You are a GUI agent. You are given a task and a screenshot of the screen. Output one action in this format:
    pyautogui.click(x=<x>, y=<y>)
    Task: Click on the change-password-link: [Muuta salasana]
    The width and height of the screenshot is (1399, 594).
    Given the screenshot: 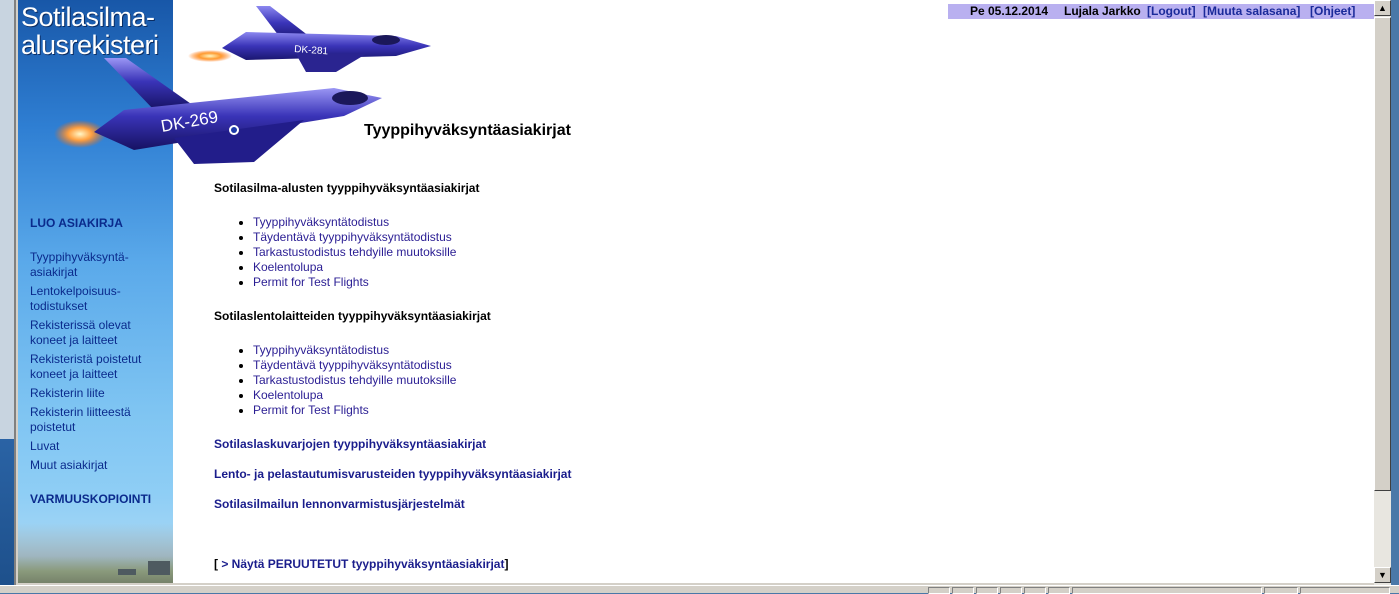 What is the action you would take?
    pyautogui.click(x=1251, y=11)
    